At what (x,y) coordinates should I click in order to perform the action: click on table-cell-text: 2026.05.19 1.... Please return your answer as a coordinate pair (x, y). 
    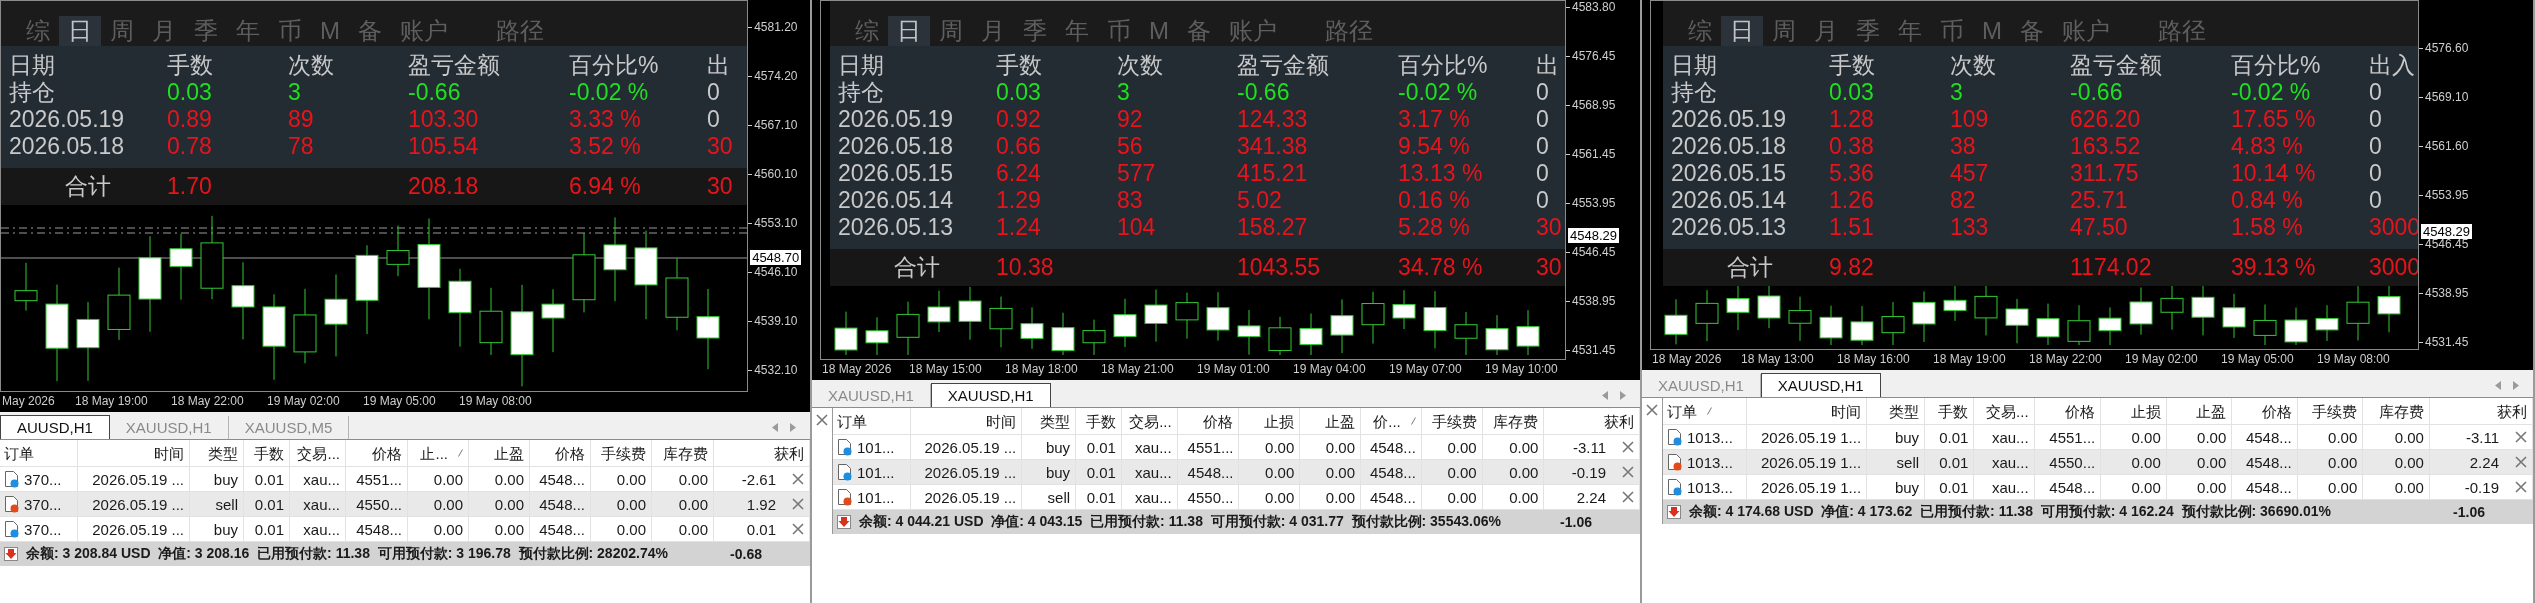
    Looking at the image, I should click on (1811, 462).